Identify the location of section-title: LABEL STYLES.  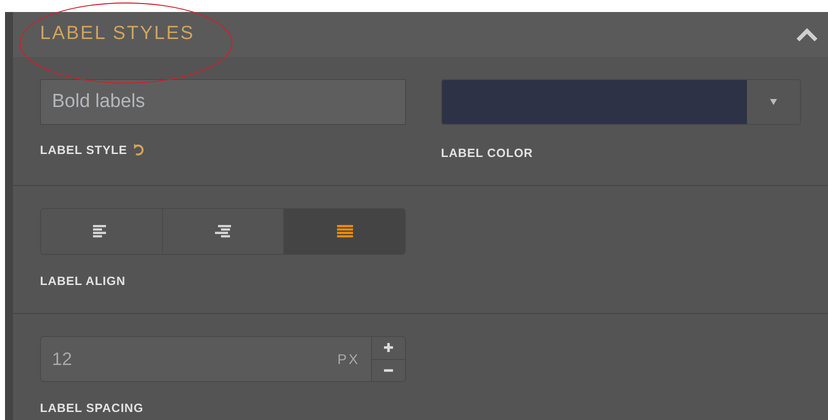
(117, 34).